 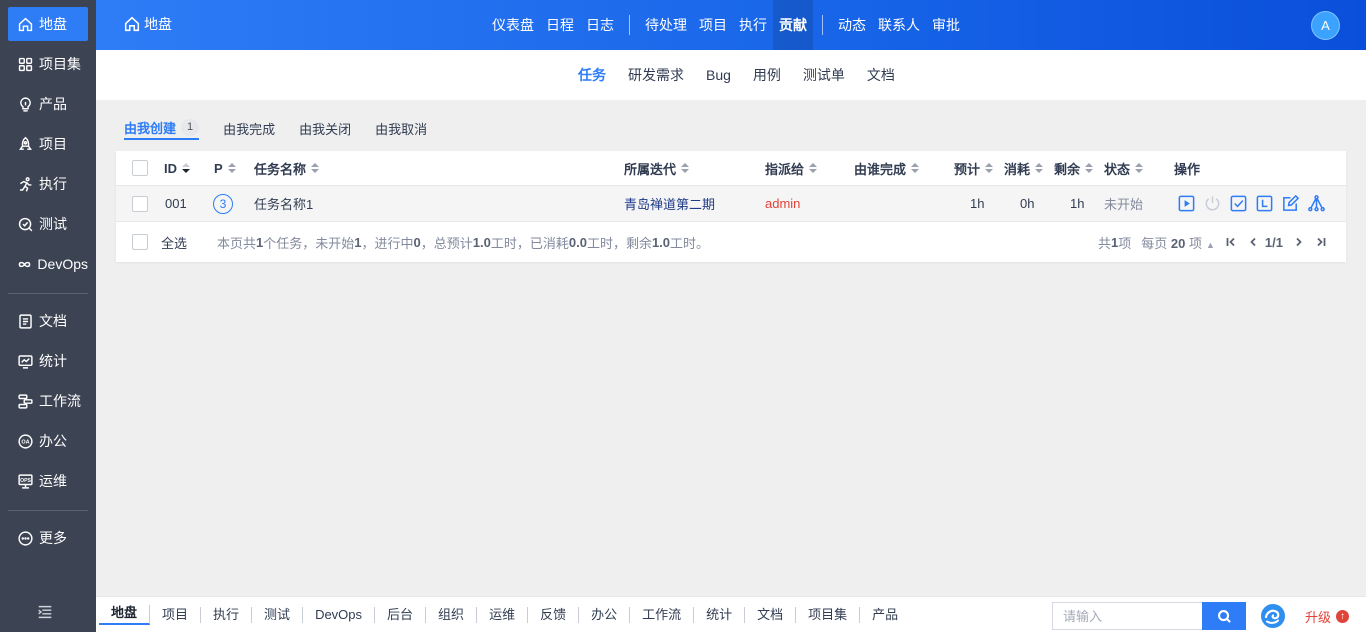 What do you see at coordinates (592, 75) in the screenshot?
I see `tab-task: 任务` at bounding box center [592, 75].